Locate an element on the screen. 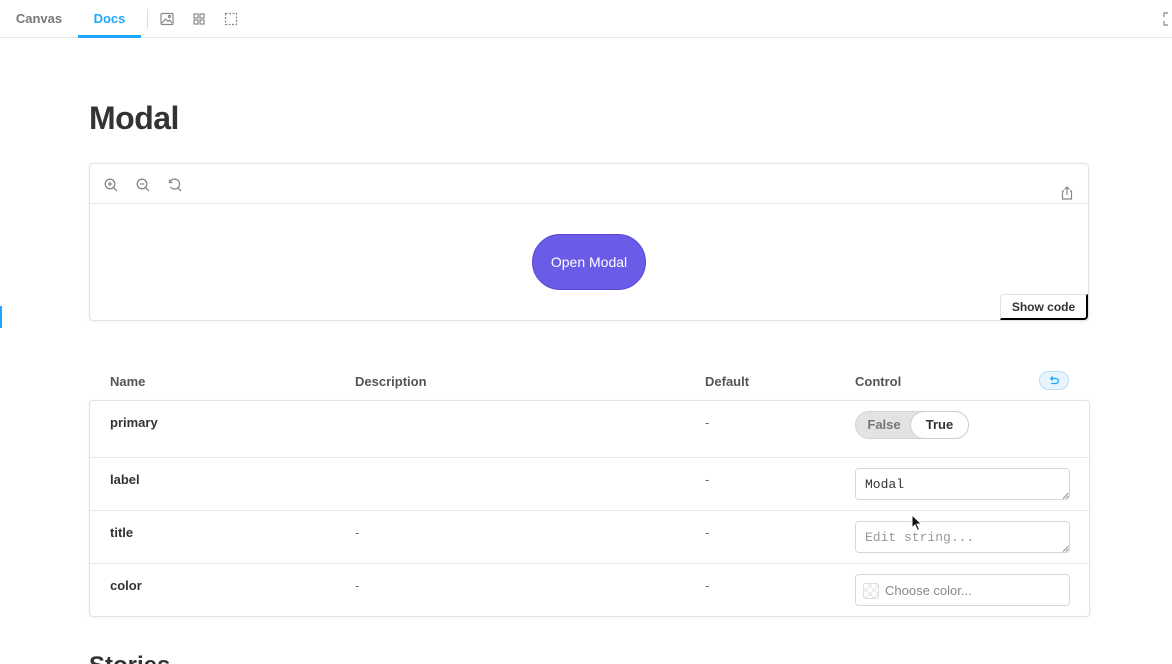 The image size is (1172, 664). reset-controls-button is located at coordinates (1054, 380).